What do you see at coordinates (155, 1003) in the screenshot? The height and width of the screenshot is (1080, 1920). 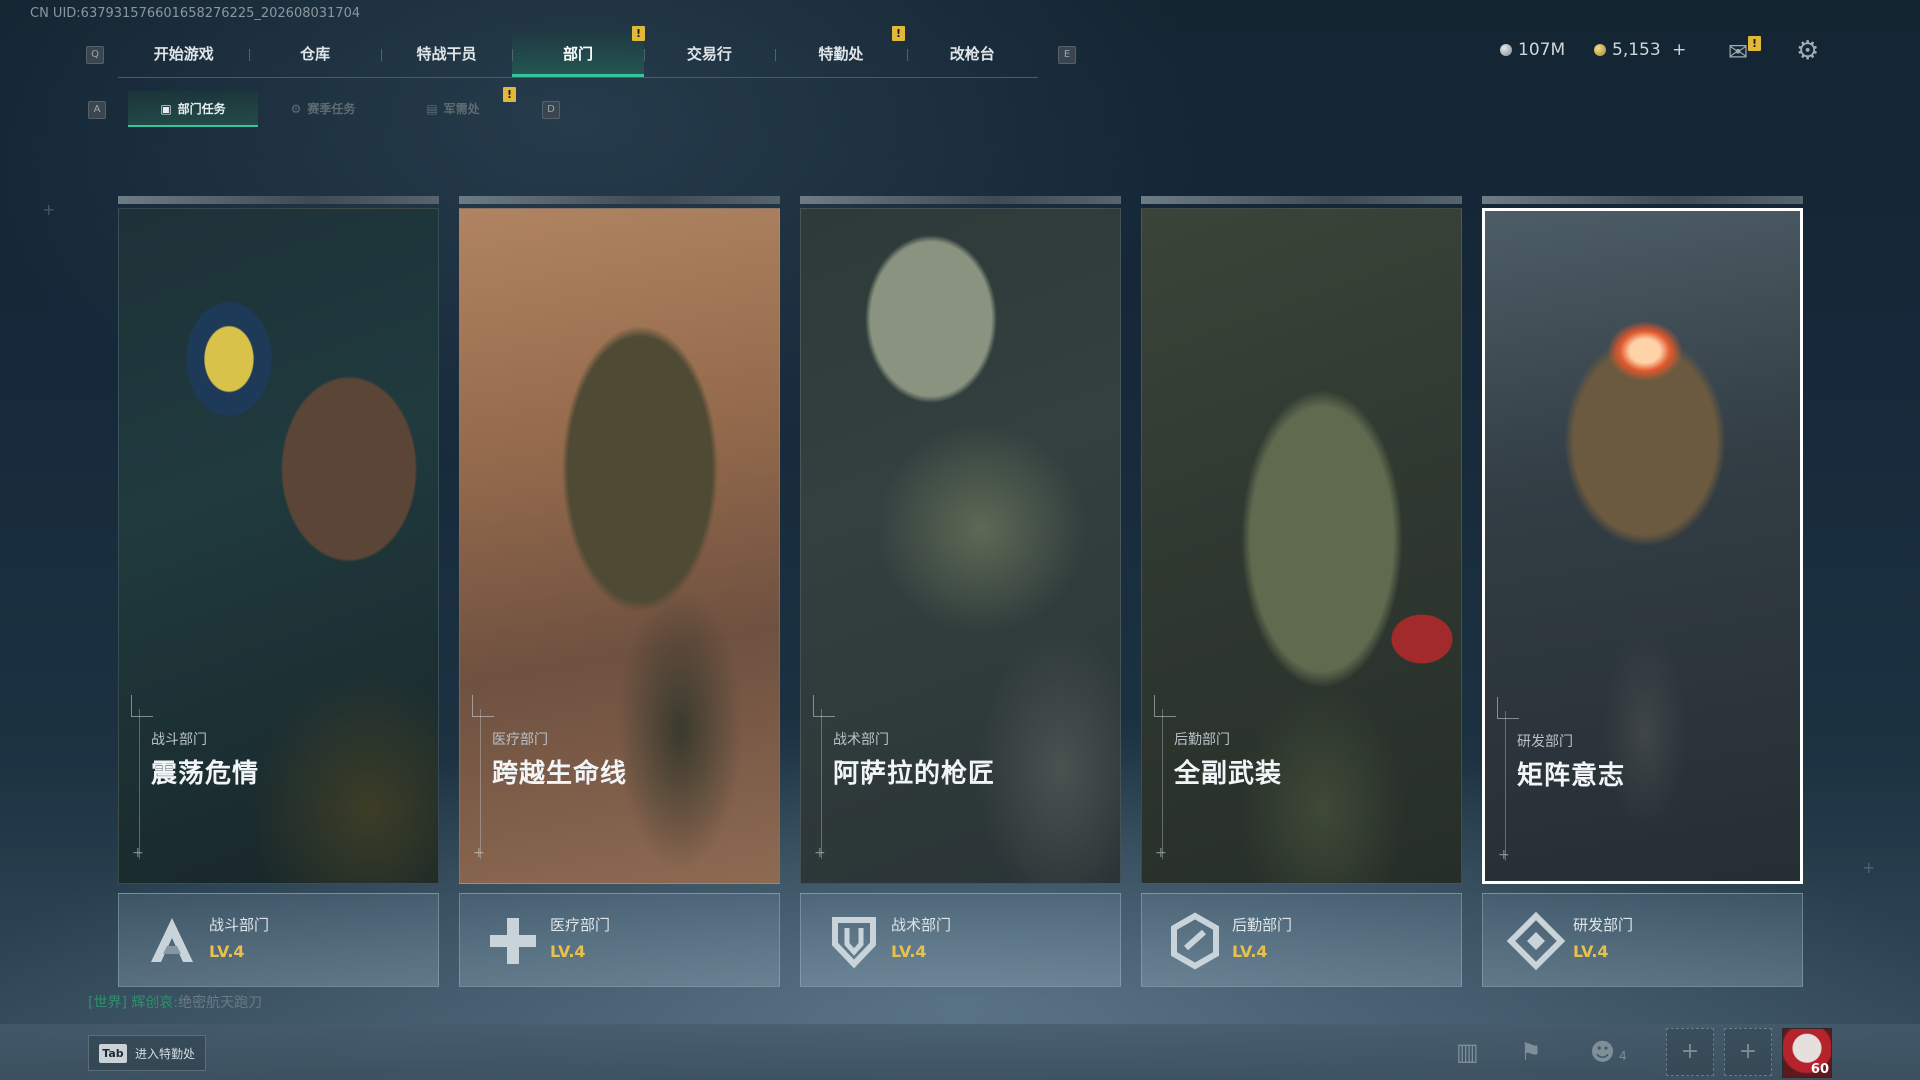 I see `chat-sender: 辉创哀:` at bounding box center [155, 1003].